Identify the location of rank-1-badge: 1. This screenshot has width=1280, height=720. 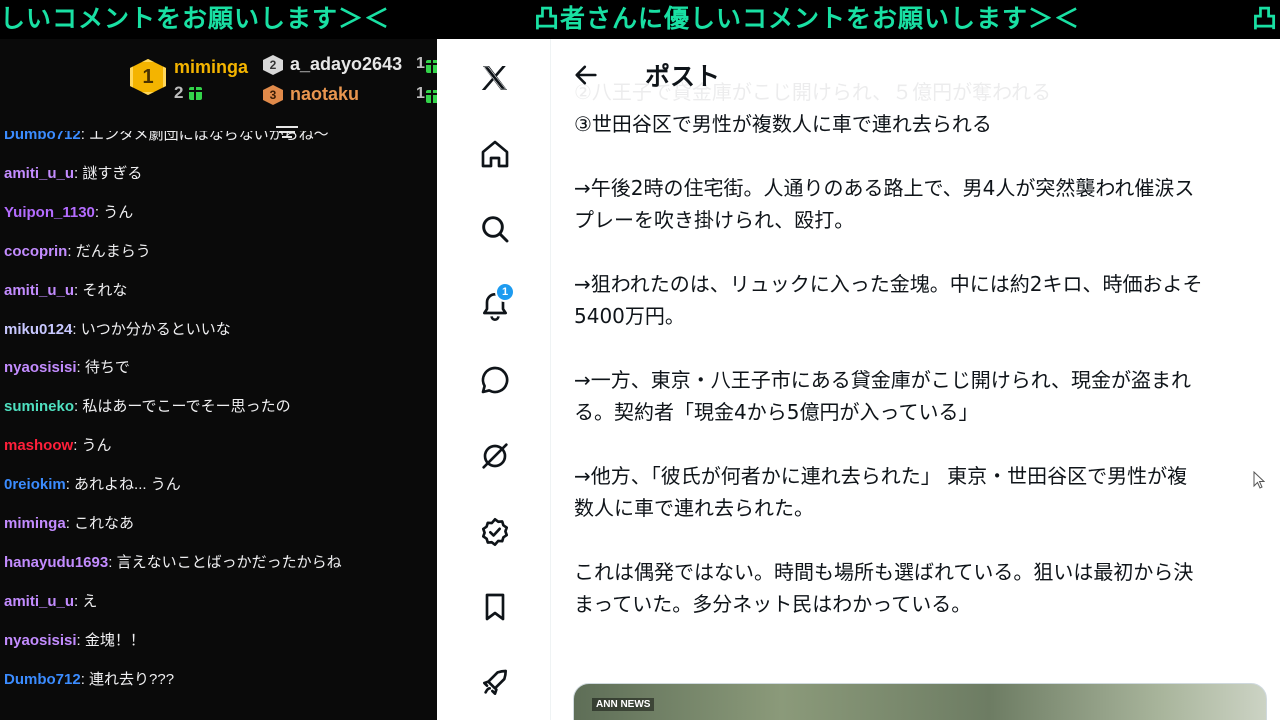
(148, 77).